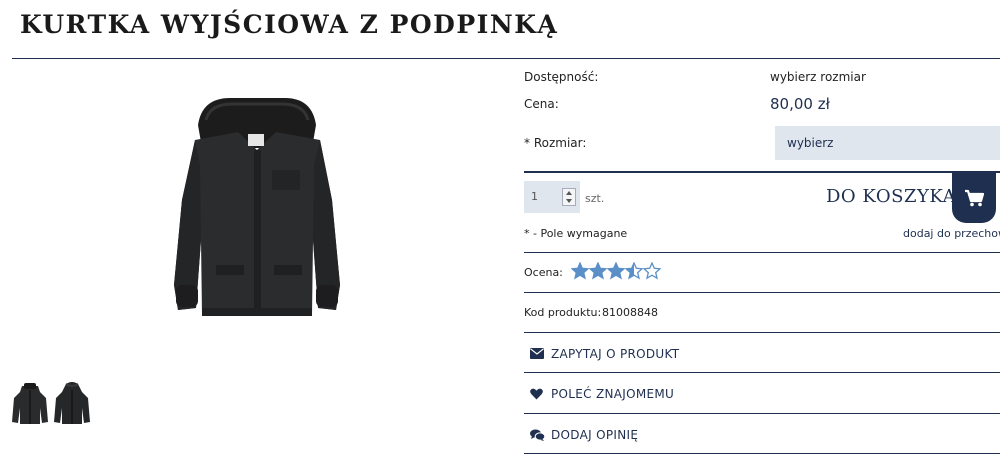 Image resolution: width=1000 pixels, height=460 pixels. Describe the element at coordinates (289, 24) in the screenshot. I see `page-title: KURTKA WYJŚCIOWA Z PODPINKĄ` at that location.